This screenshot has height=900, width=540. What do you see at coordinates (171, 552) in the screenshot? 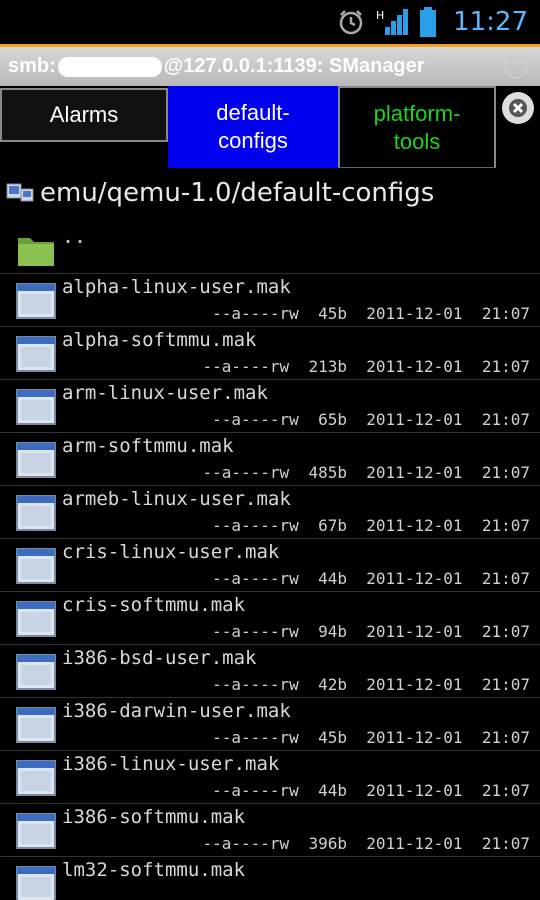
I see `file-name: cris-linux-user.mak` at bounding box center [171, 552].